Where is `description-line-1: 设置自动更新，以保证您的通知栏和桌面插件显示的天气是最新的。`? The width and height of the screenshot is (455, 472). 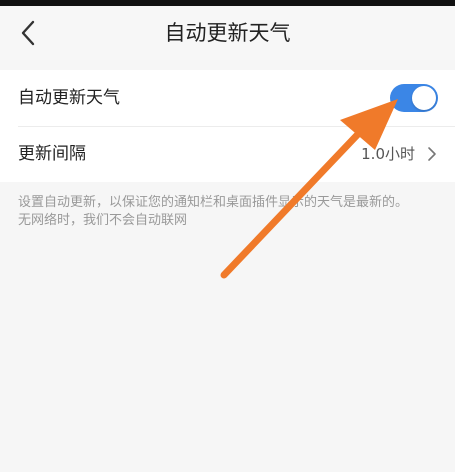 description-line-1: 设置自动更新，以保证您的通知栏和桌面插件显示的天气是最新的。 is located at coordinates (213, 202).